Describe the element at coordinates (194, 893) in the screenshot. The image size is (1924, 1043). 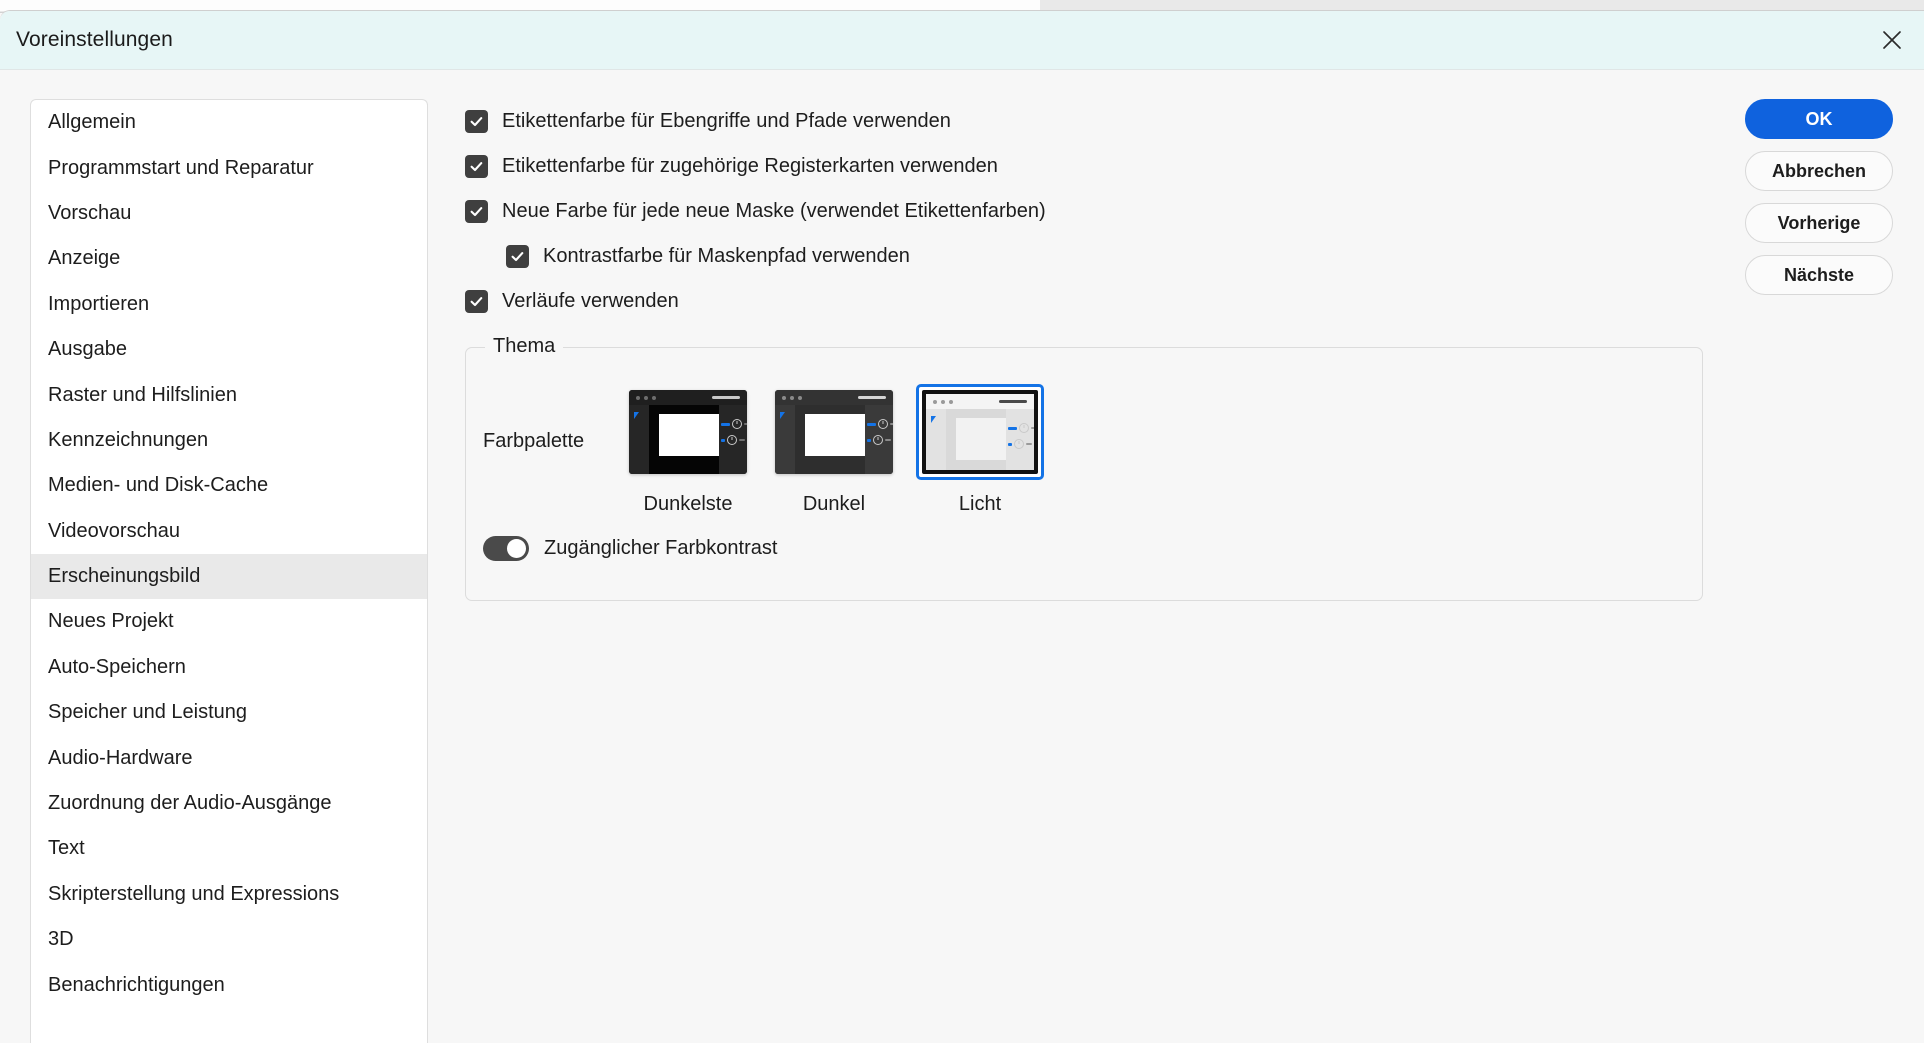
I see `sidebar-item-label: Skripterstellung und Expressions` at that location.